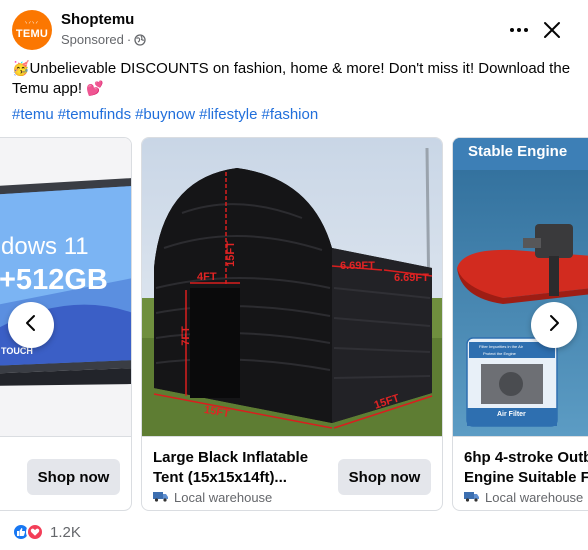  What do you see at coordinates (21, 69) in the screenshot?
I see `party-face-emoji-icon: 🥳` at bounding box center [21, 69].